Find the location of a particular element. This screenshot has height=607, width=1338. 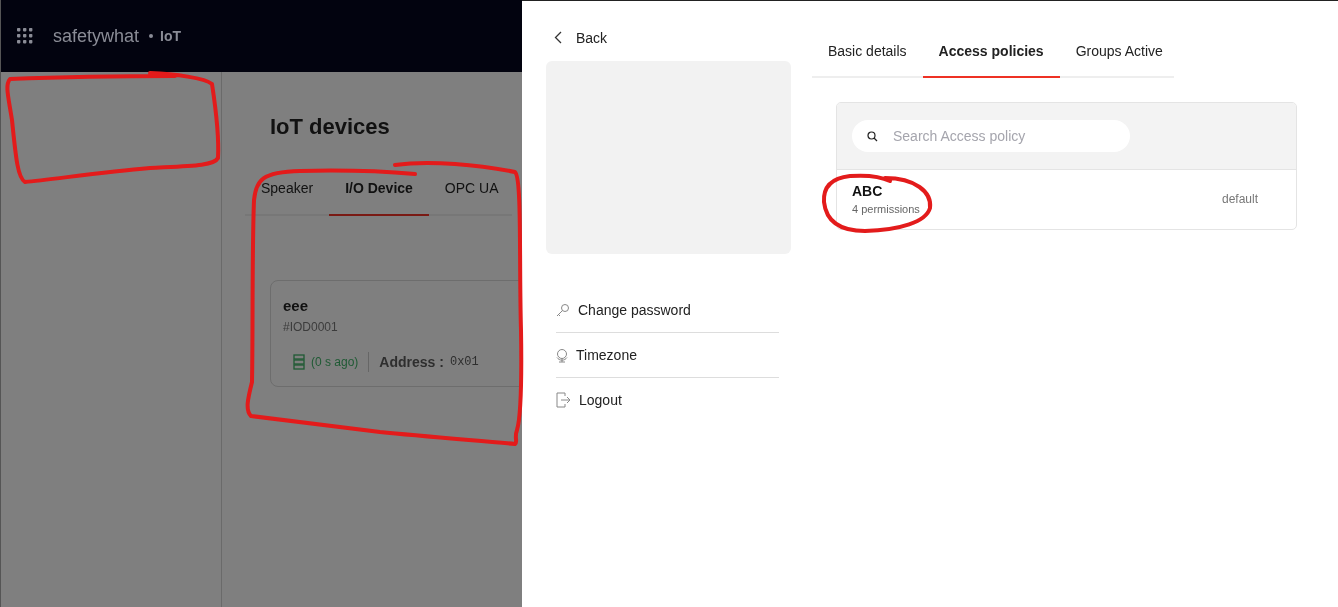

search-field: Search Access policy is located at coordinates (991, 136).